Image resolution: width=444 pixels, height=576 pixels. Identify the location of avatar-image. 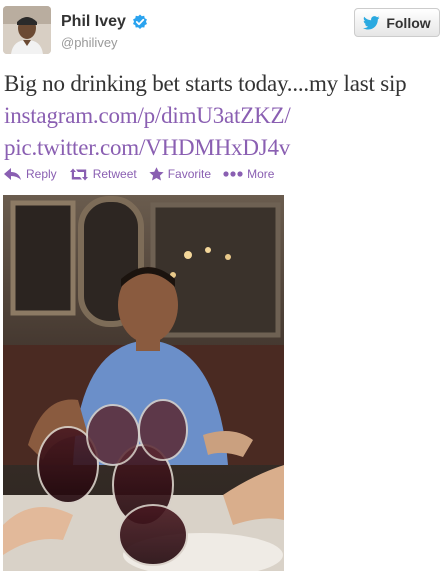
(27, 30).